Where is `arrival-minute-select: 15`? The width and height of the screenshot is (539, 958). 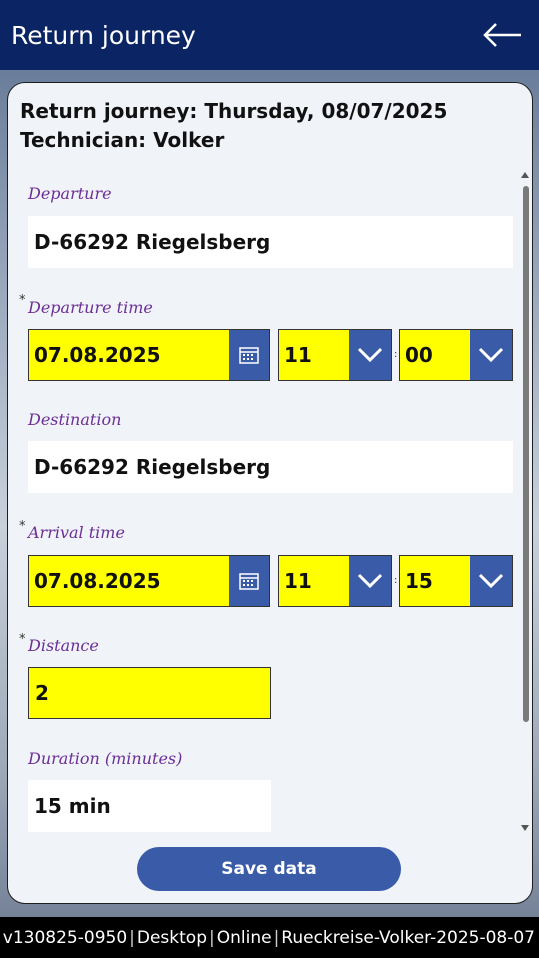
arrival-minute-select: 15 is located at coordinates (456, 581).